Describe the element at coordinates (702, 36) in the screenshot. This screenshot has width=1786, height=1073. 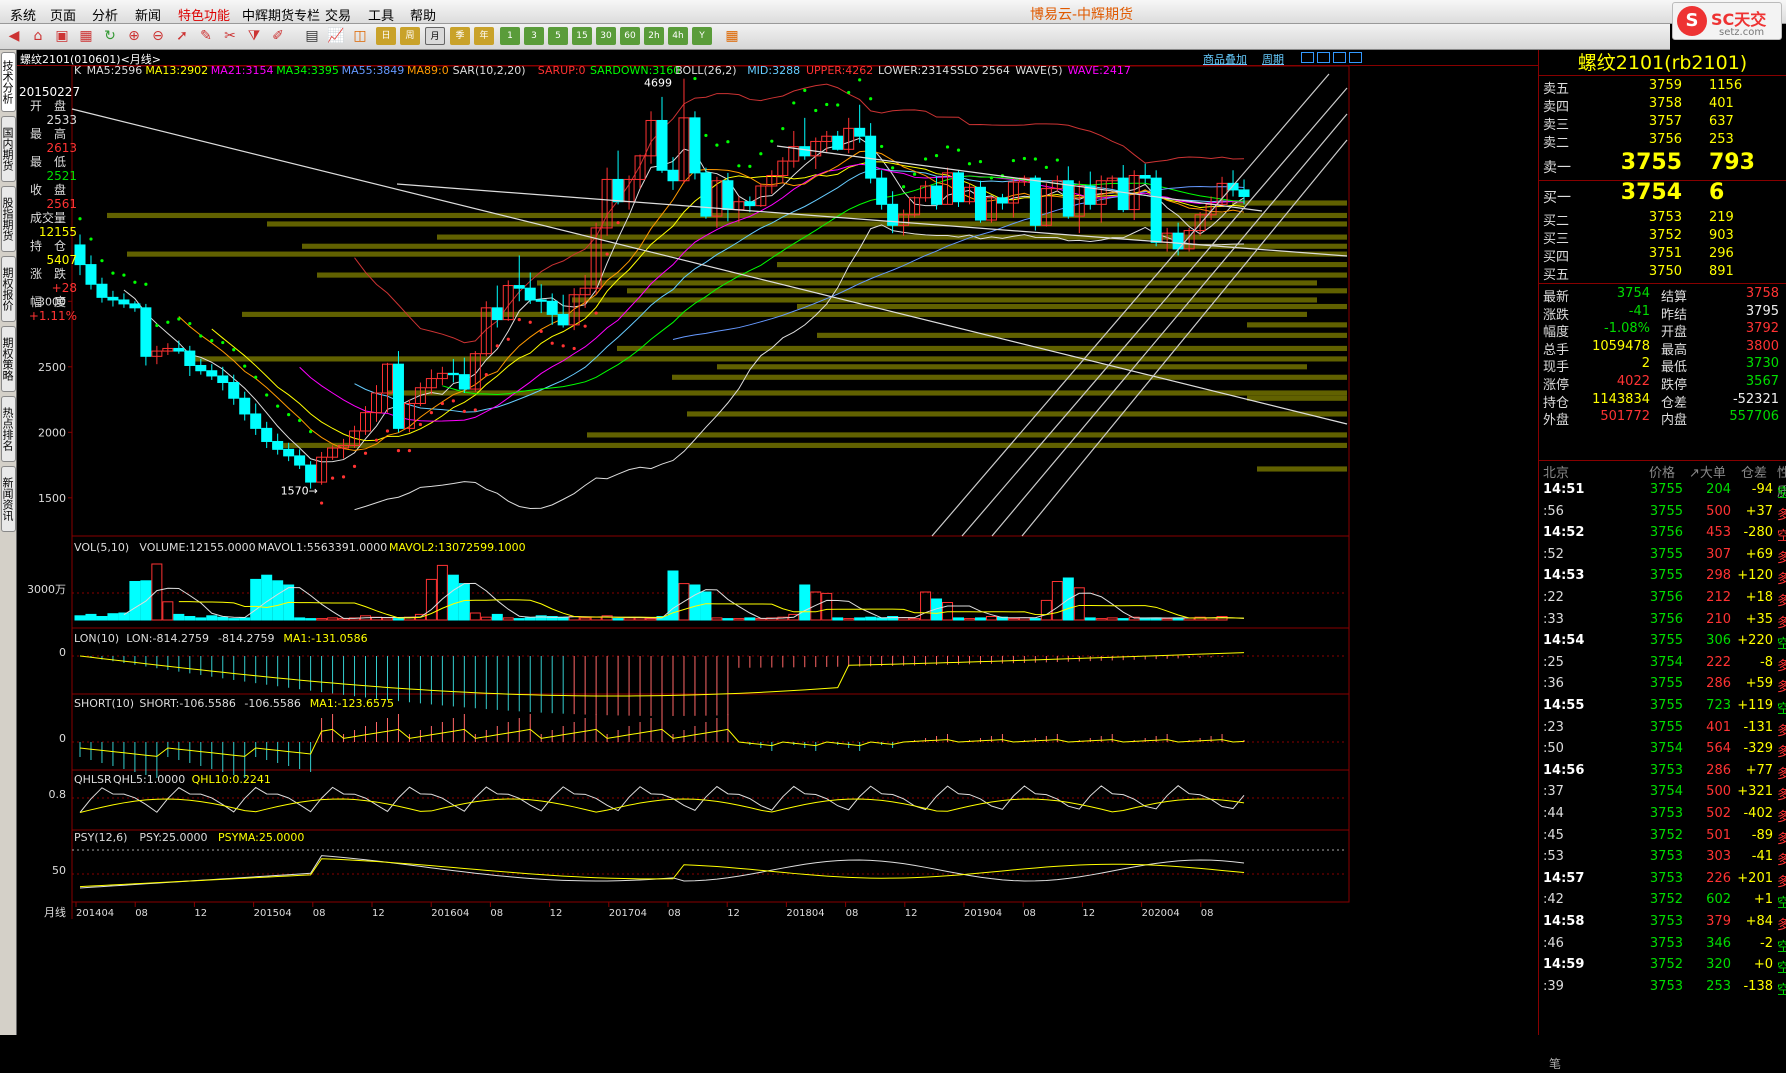
I see `period-custom: Y` at that location.